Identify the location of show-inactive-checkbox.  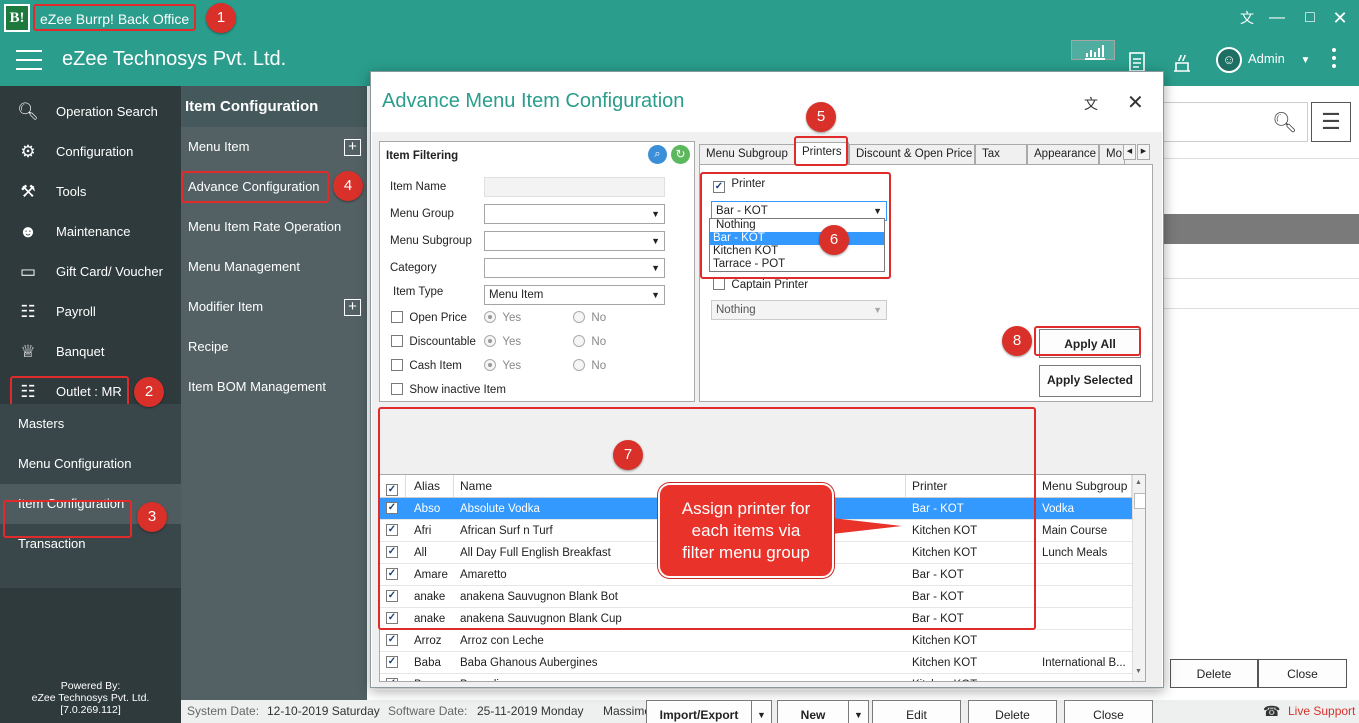
(397, 389).